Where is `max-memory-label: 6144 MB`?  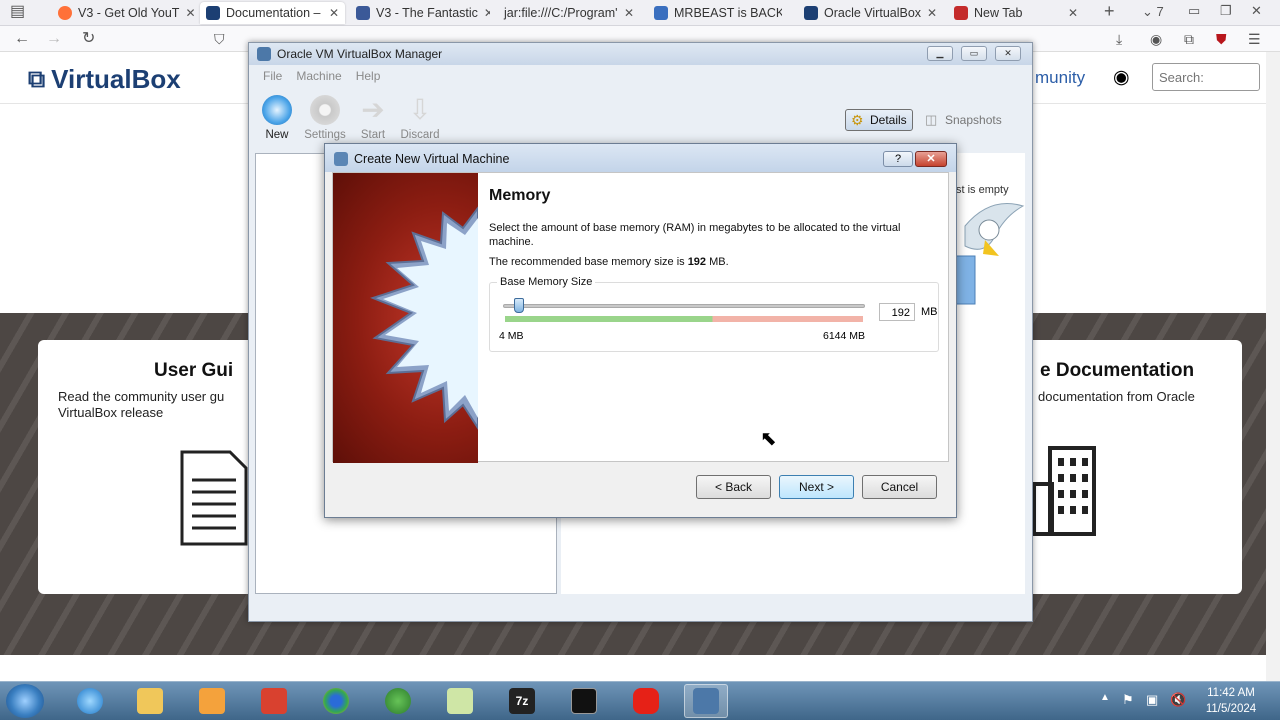
max-memory-label: 6144 MB is located at coordinates (844, 336).